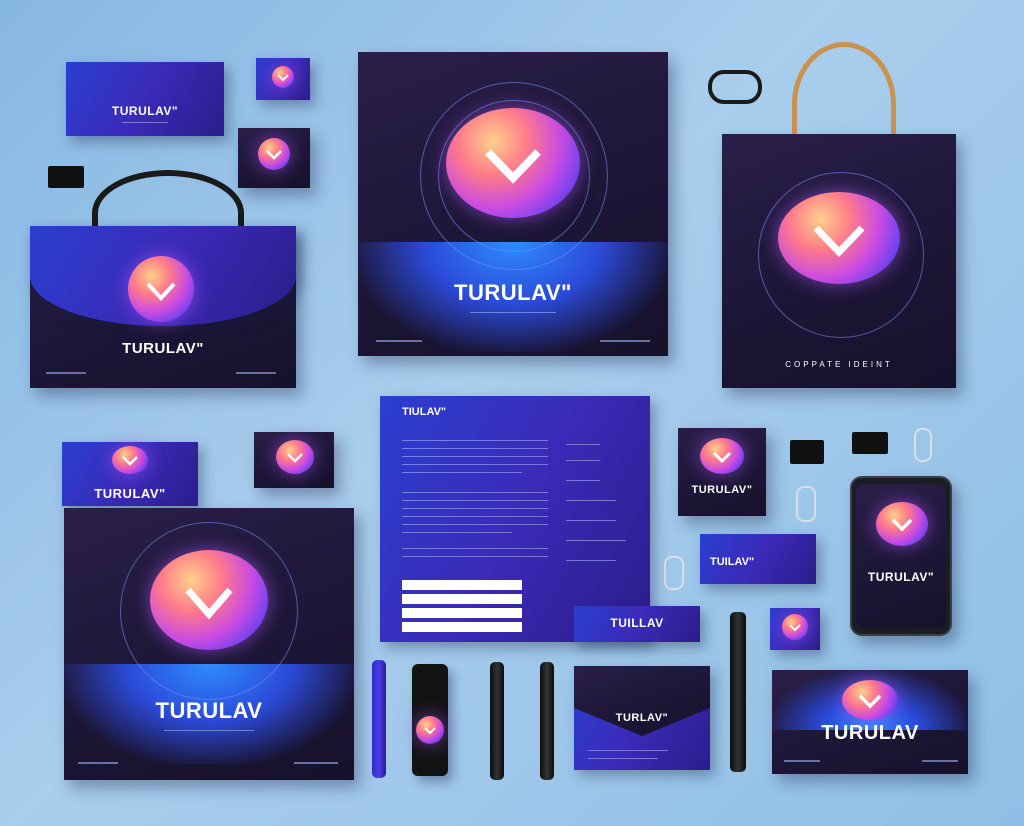  I want to click on poster-bottom: TURULAV, so click(209, 644).